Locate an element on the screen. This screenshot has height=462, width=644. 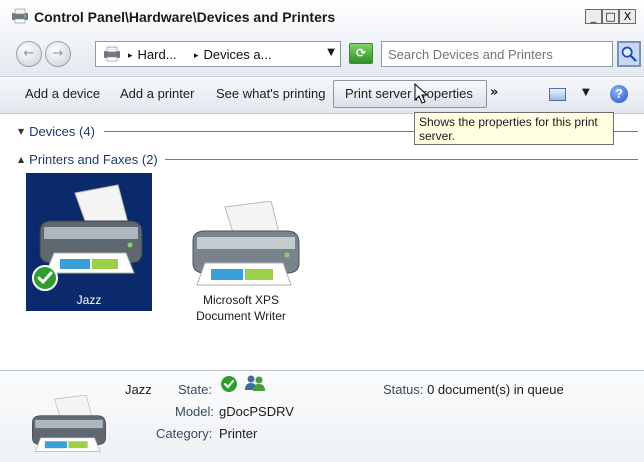
device-name: Jazz is located at coordinates (138, 389).